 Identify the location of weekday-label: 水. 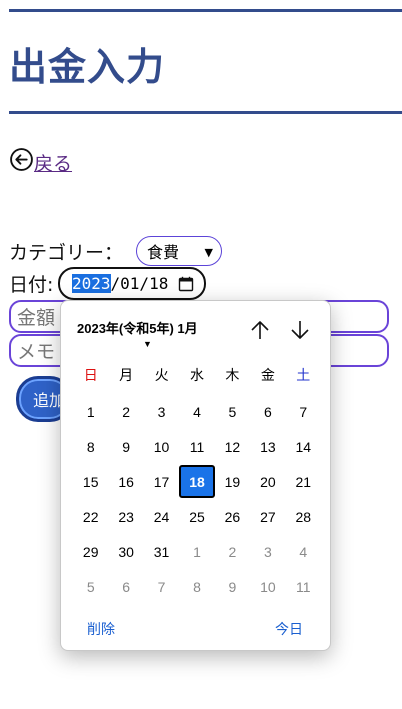
(196, 375).